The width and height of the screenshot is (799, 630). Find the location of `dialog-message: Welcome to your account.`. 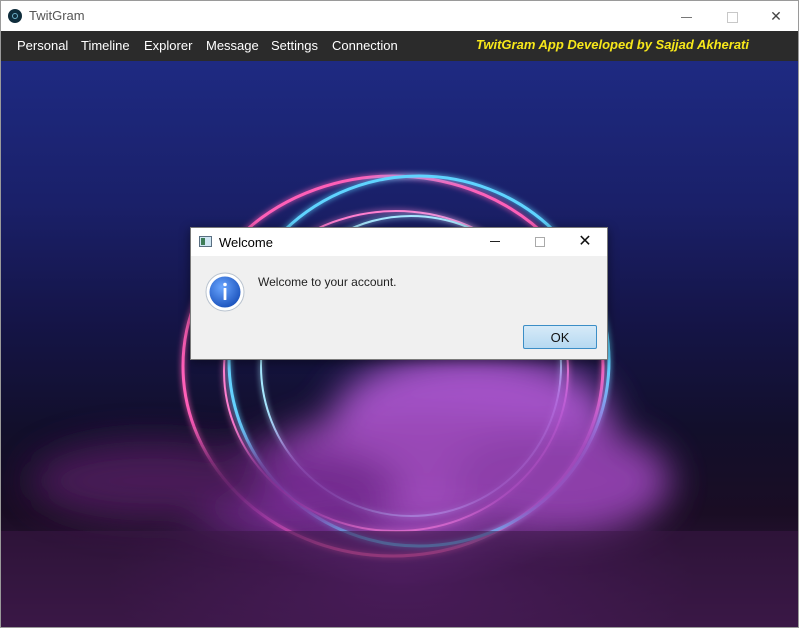

dialog-message: Welcome to your account. is located at coordinates (327, 282).